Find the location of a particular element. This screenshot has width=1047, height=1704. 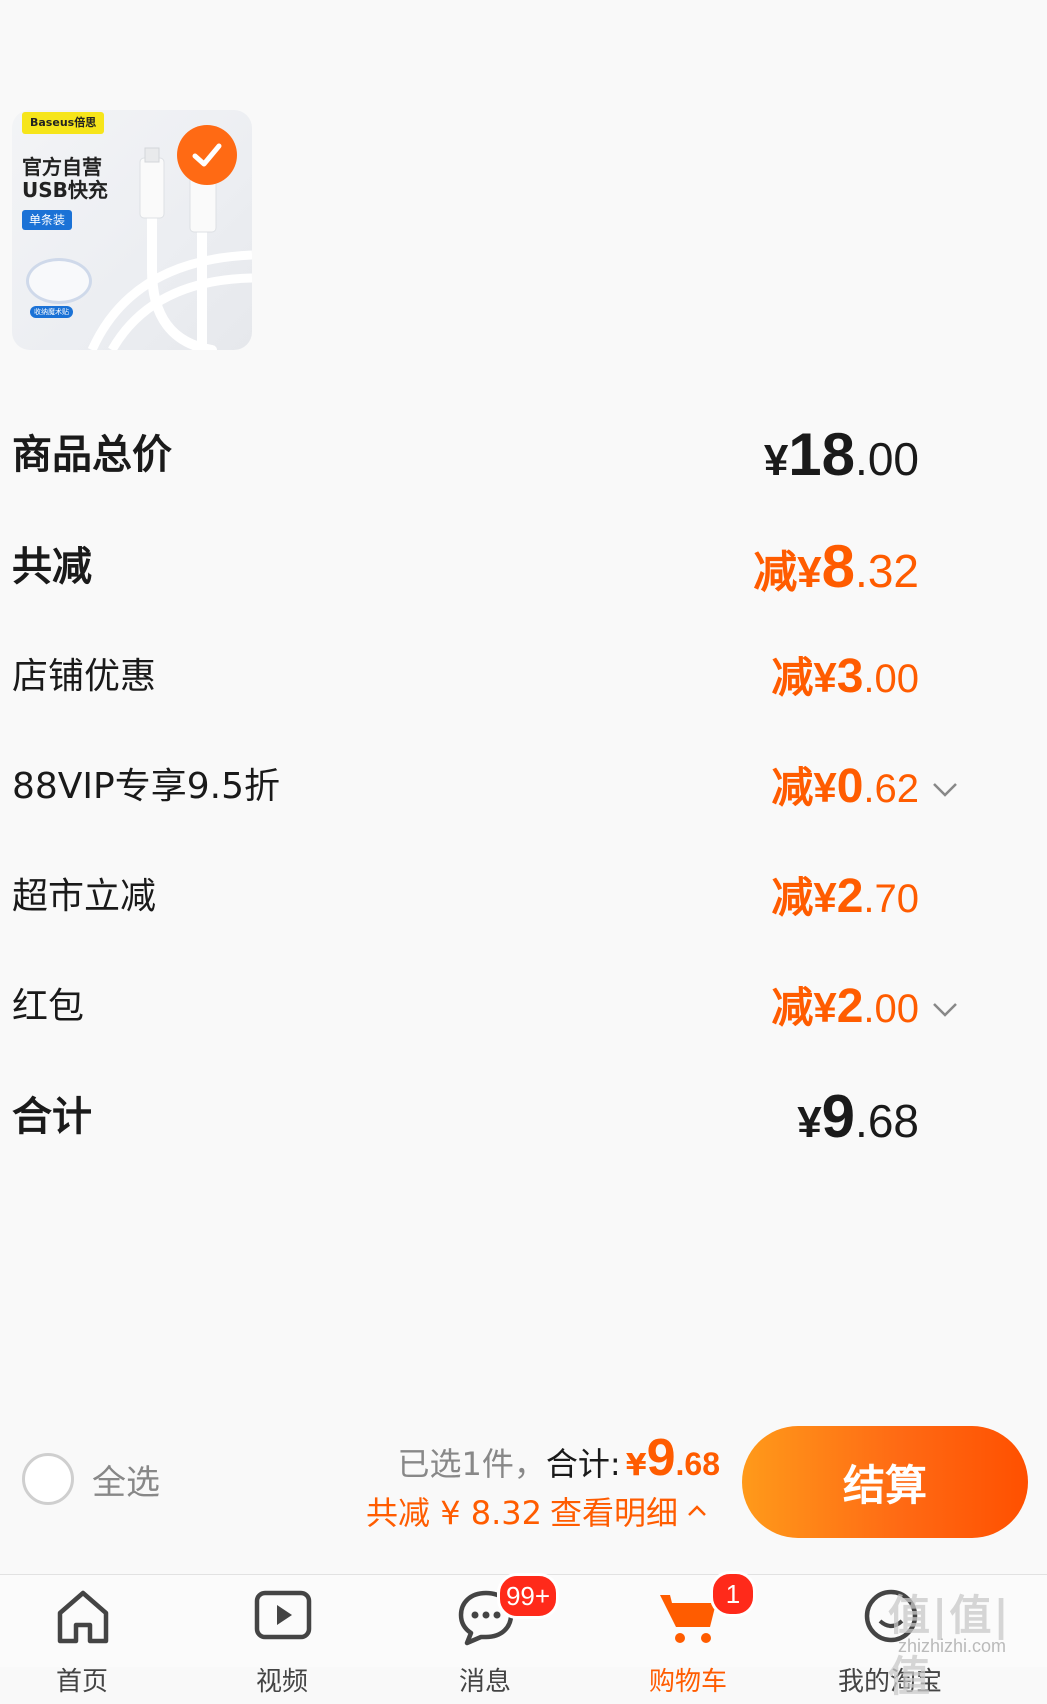

tab-messages: 99+ 消息 is located at coordinates (492, 1635).